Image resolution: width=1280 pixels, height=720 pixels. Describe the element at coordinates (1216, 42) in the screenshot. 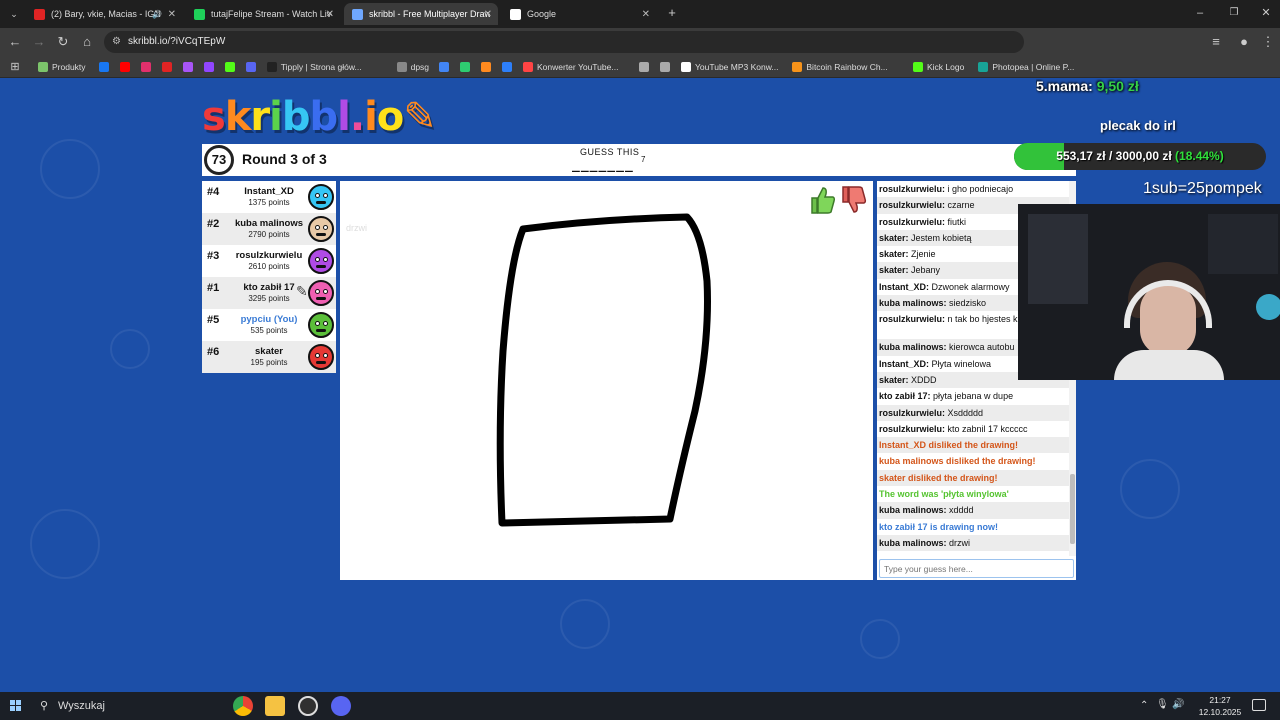

I see `extensions-icon: ≡` at that location.